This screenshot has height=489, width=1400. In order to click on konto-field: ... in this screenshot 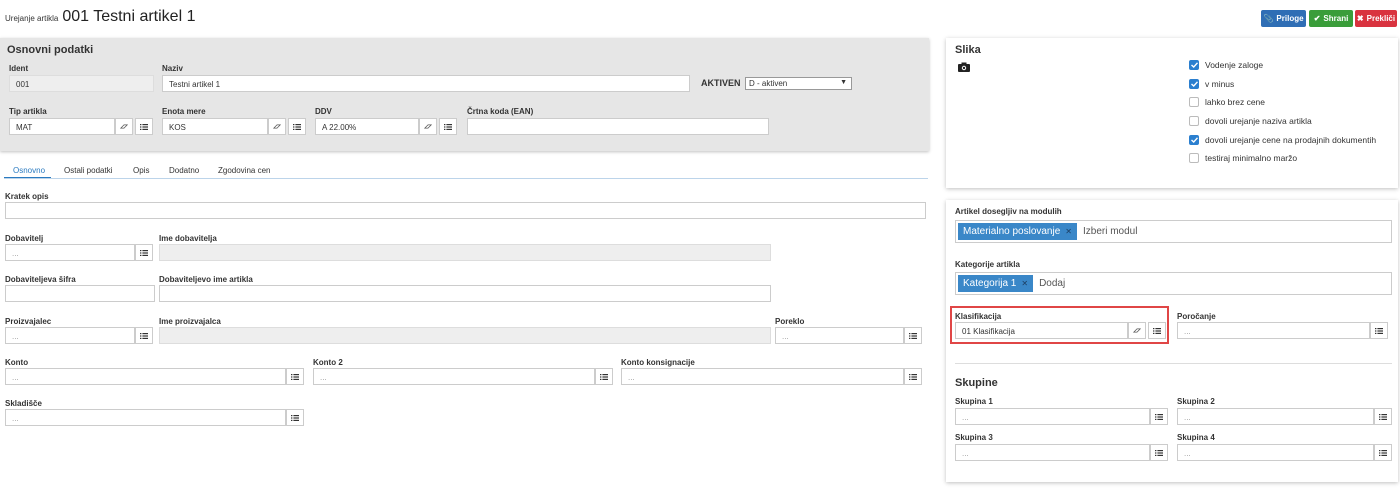, I will do `click(145, 376)`.